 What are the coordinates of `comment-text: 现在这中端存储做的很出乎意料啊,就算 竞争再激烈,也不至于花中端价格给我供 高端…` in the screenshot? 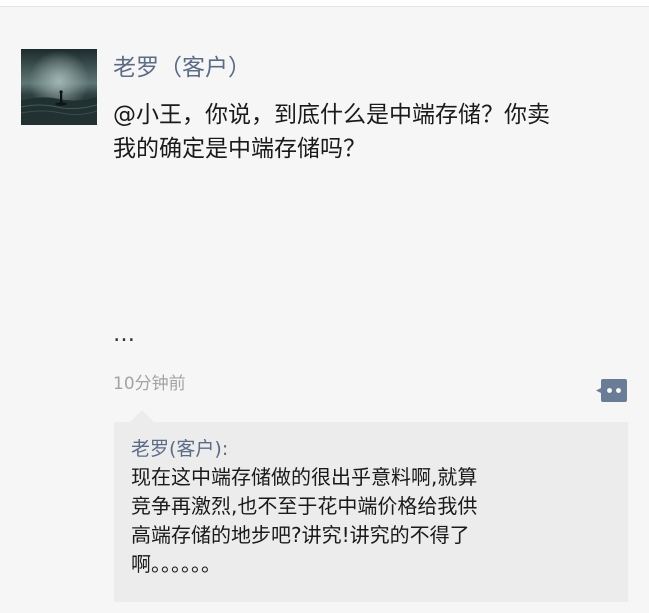 It's located at (376, 521).